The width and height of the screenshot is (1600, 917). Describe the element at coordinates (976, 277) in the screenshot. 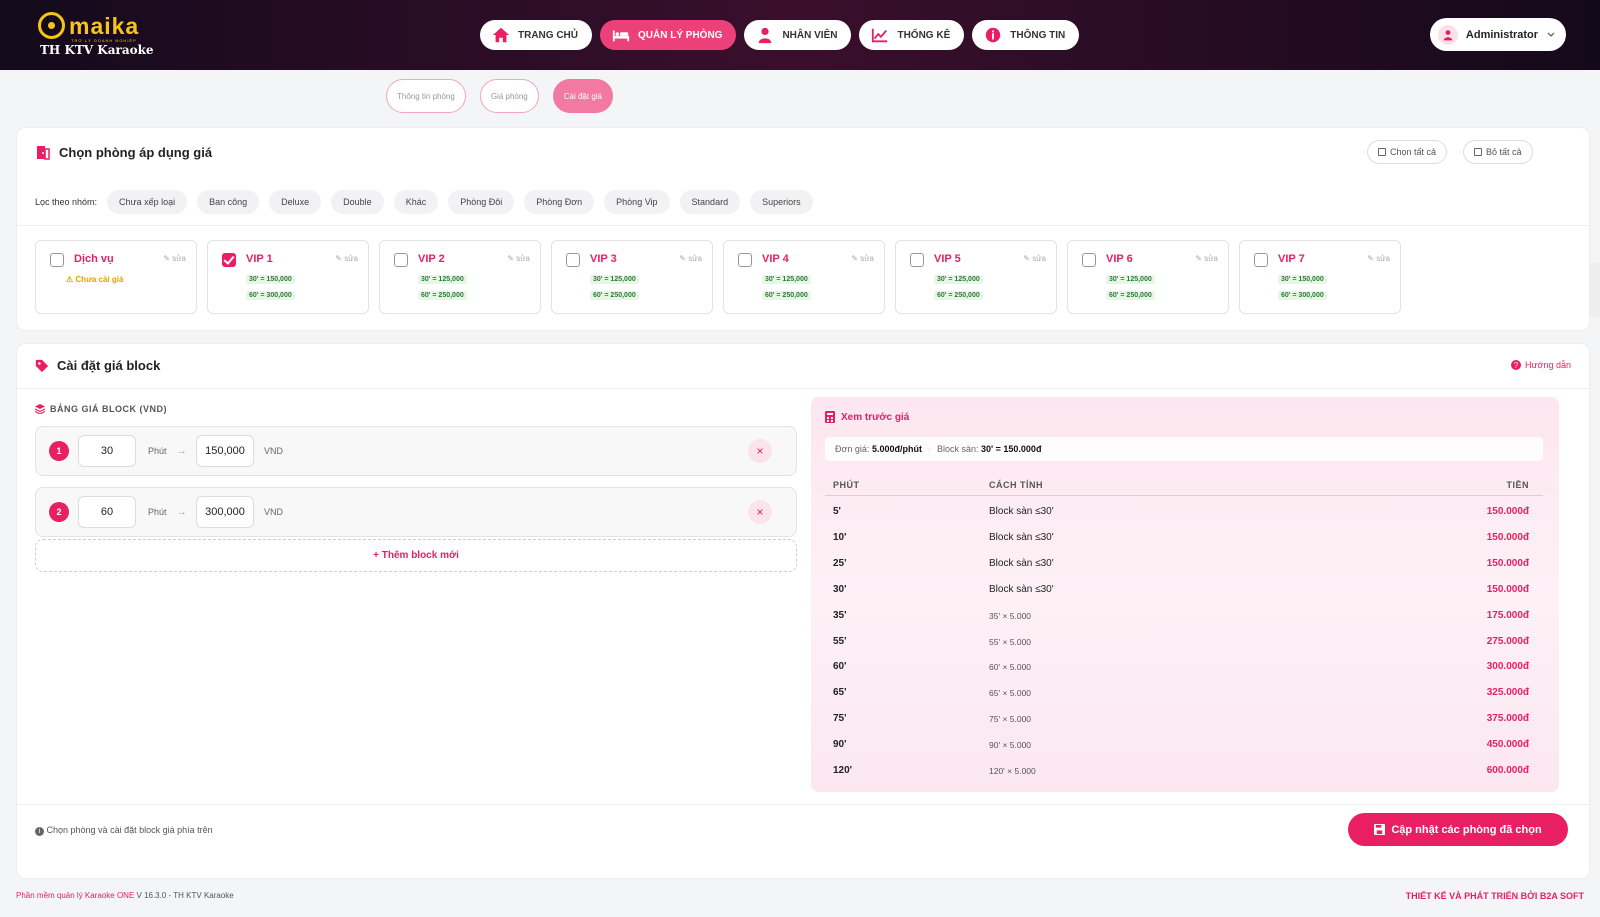

I see `room-card-vip-5: VIP 5 ✎ sửa 30' = 125,000 60' = 250,000` at that location.